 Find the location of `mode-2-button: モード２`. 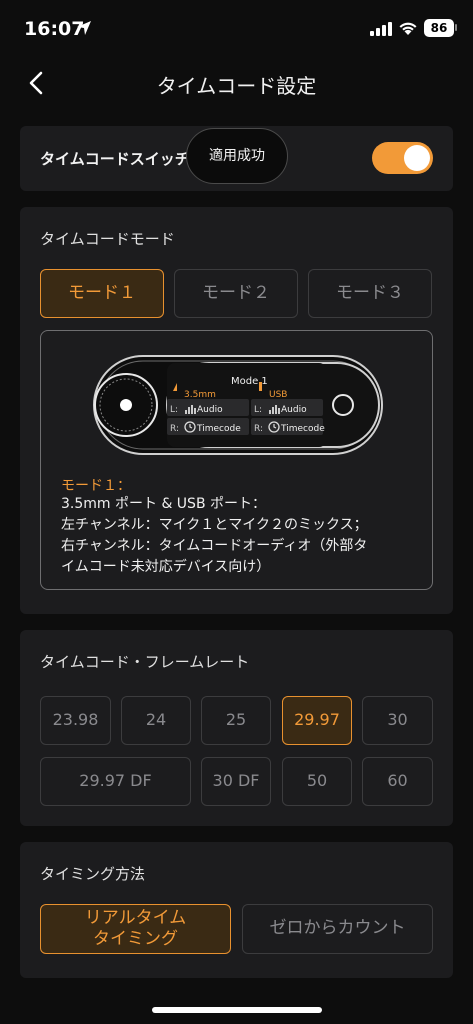

mode-2-button: モード２ is located at coordinates (236, 293).